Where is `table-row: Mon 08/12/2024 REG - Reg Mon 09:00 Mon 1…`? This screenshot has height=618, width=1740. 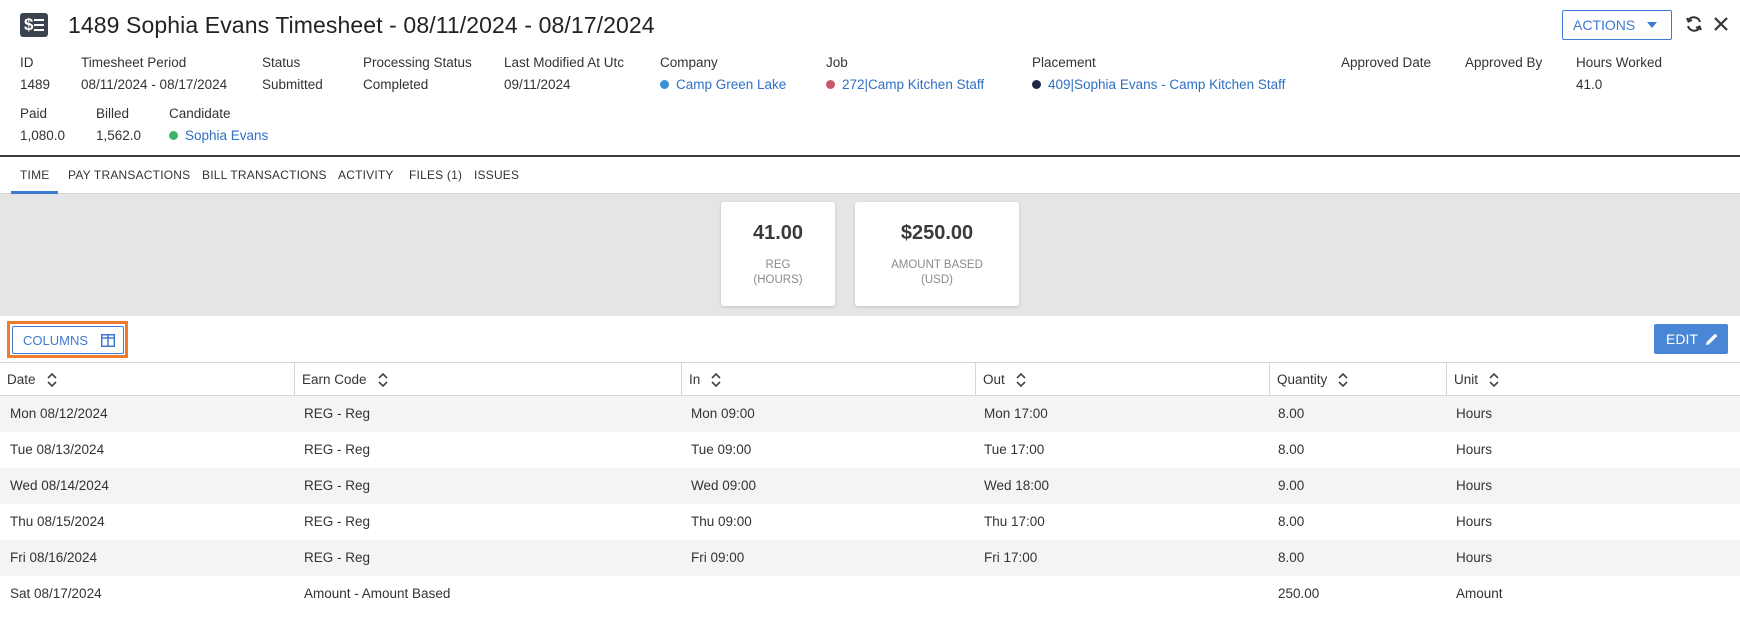
table-row: Mon 08/12/2024 REG - Reg Mon 09:00 Mon 1… is located at coordinates (870, 414).